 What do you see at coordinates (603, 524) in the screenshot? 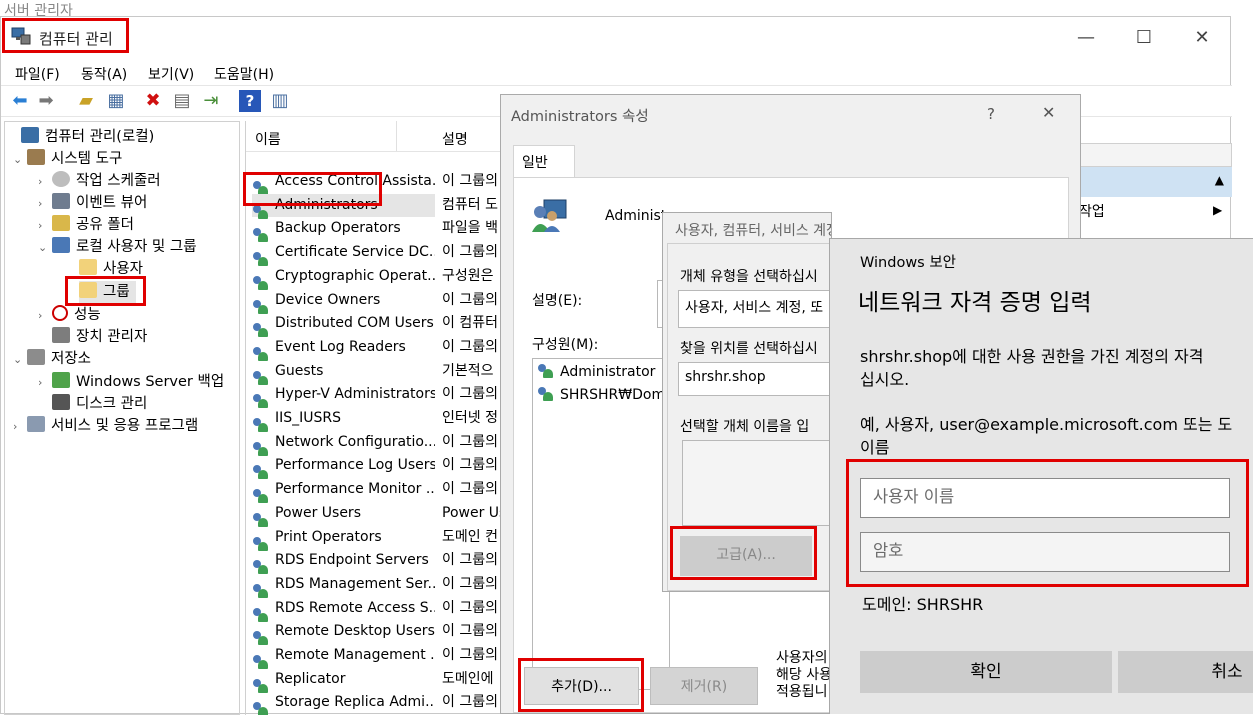
I see `members-list: Administrator SHRSHR₩Doma` at bounding box center [603, 524].